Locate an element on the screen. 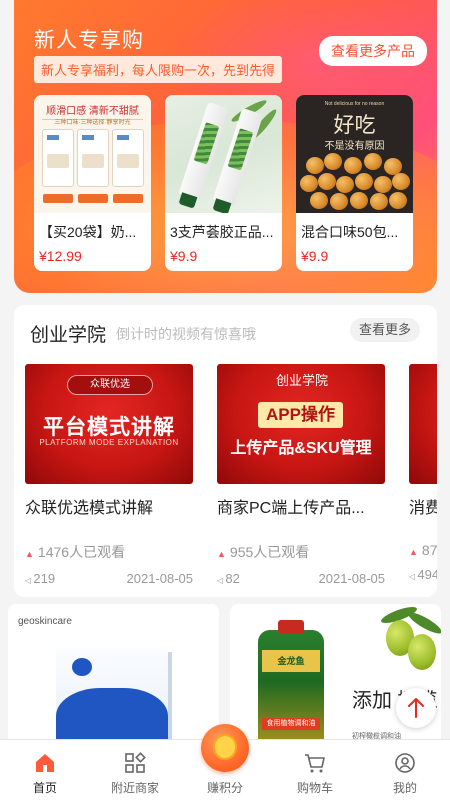  tab-label: 我的 is located at coordinates (404, 788).